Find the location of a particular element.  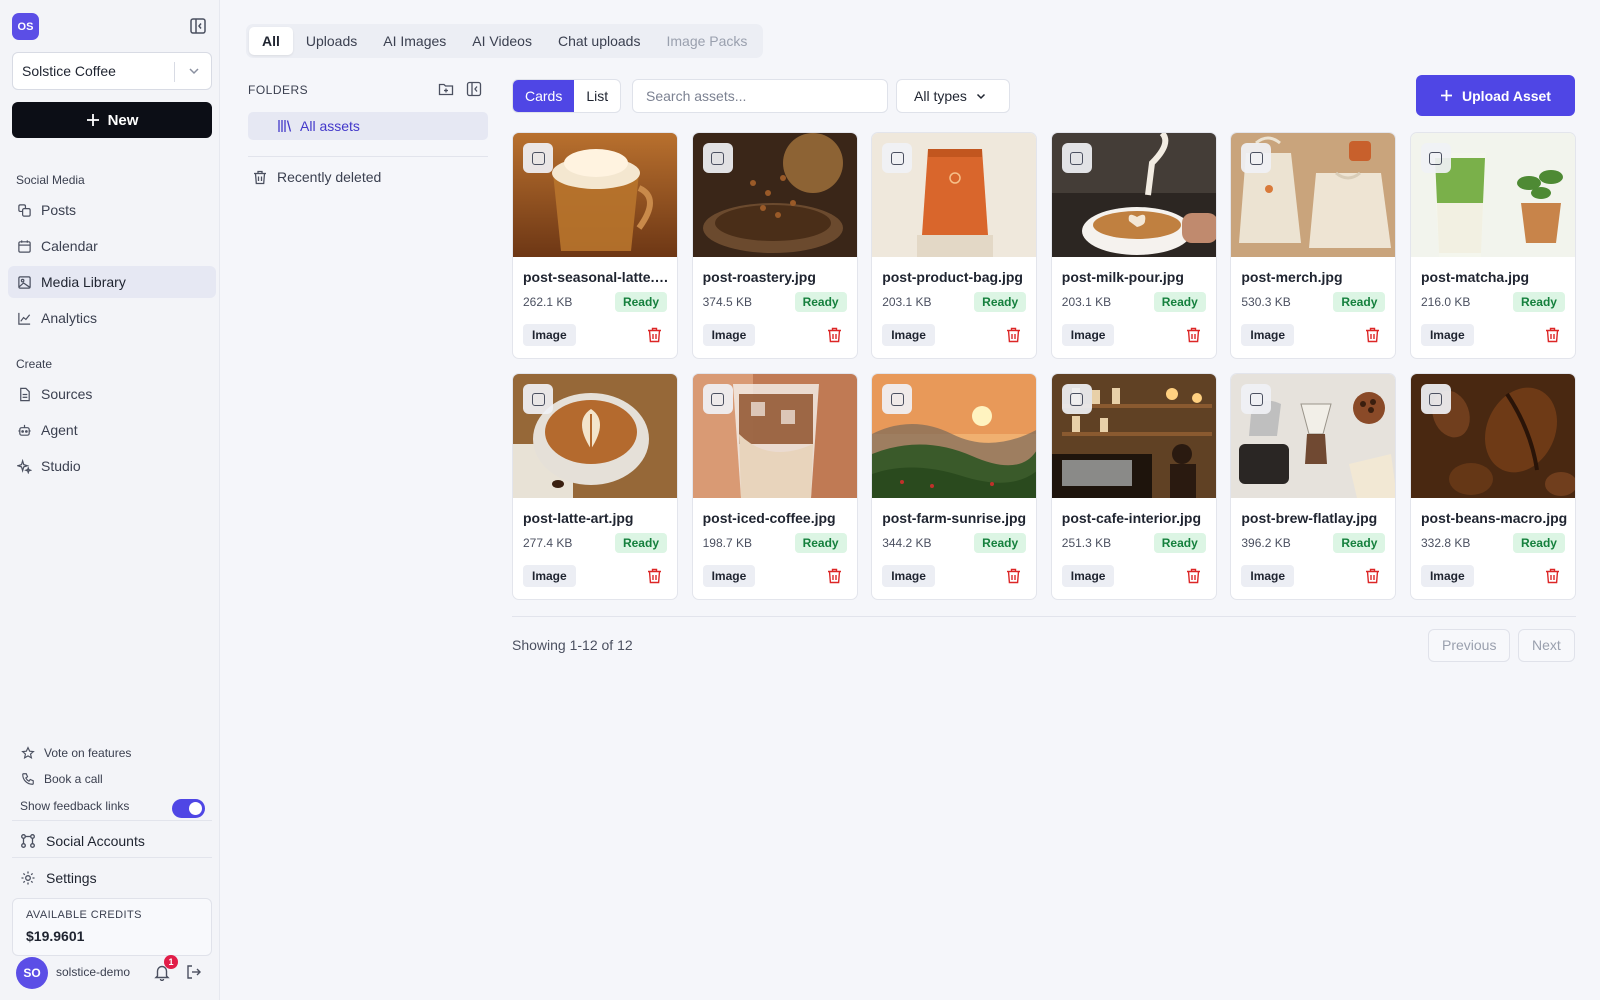

tab-uploads: Uploads is located at coordinates (331, 41).